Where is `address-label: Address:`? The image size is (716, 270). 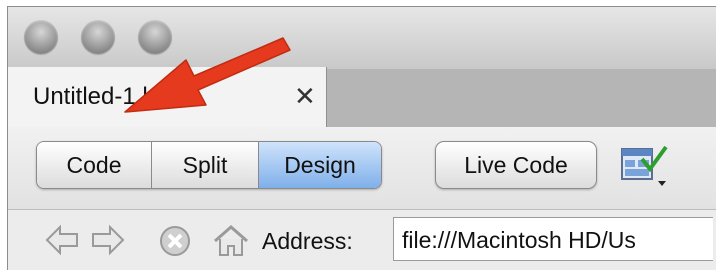 address-label: Address: is located at coordinates (307, 241).